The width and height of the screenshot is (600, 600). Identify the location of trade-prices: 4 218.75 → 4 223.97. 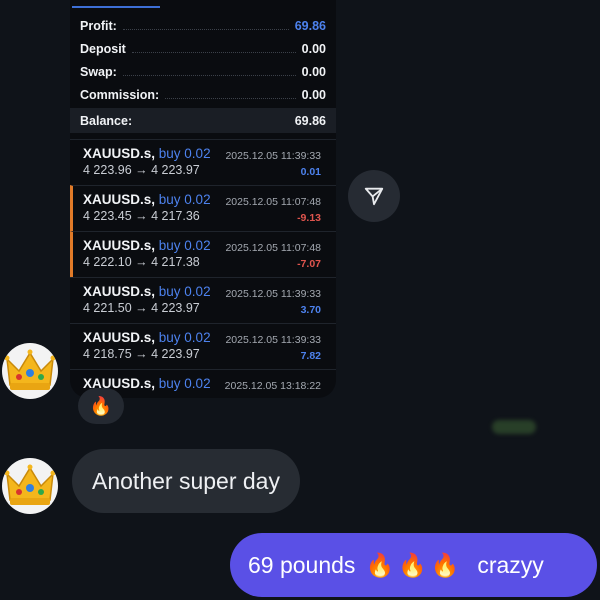
(141, 354).